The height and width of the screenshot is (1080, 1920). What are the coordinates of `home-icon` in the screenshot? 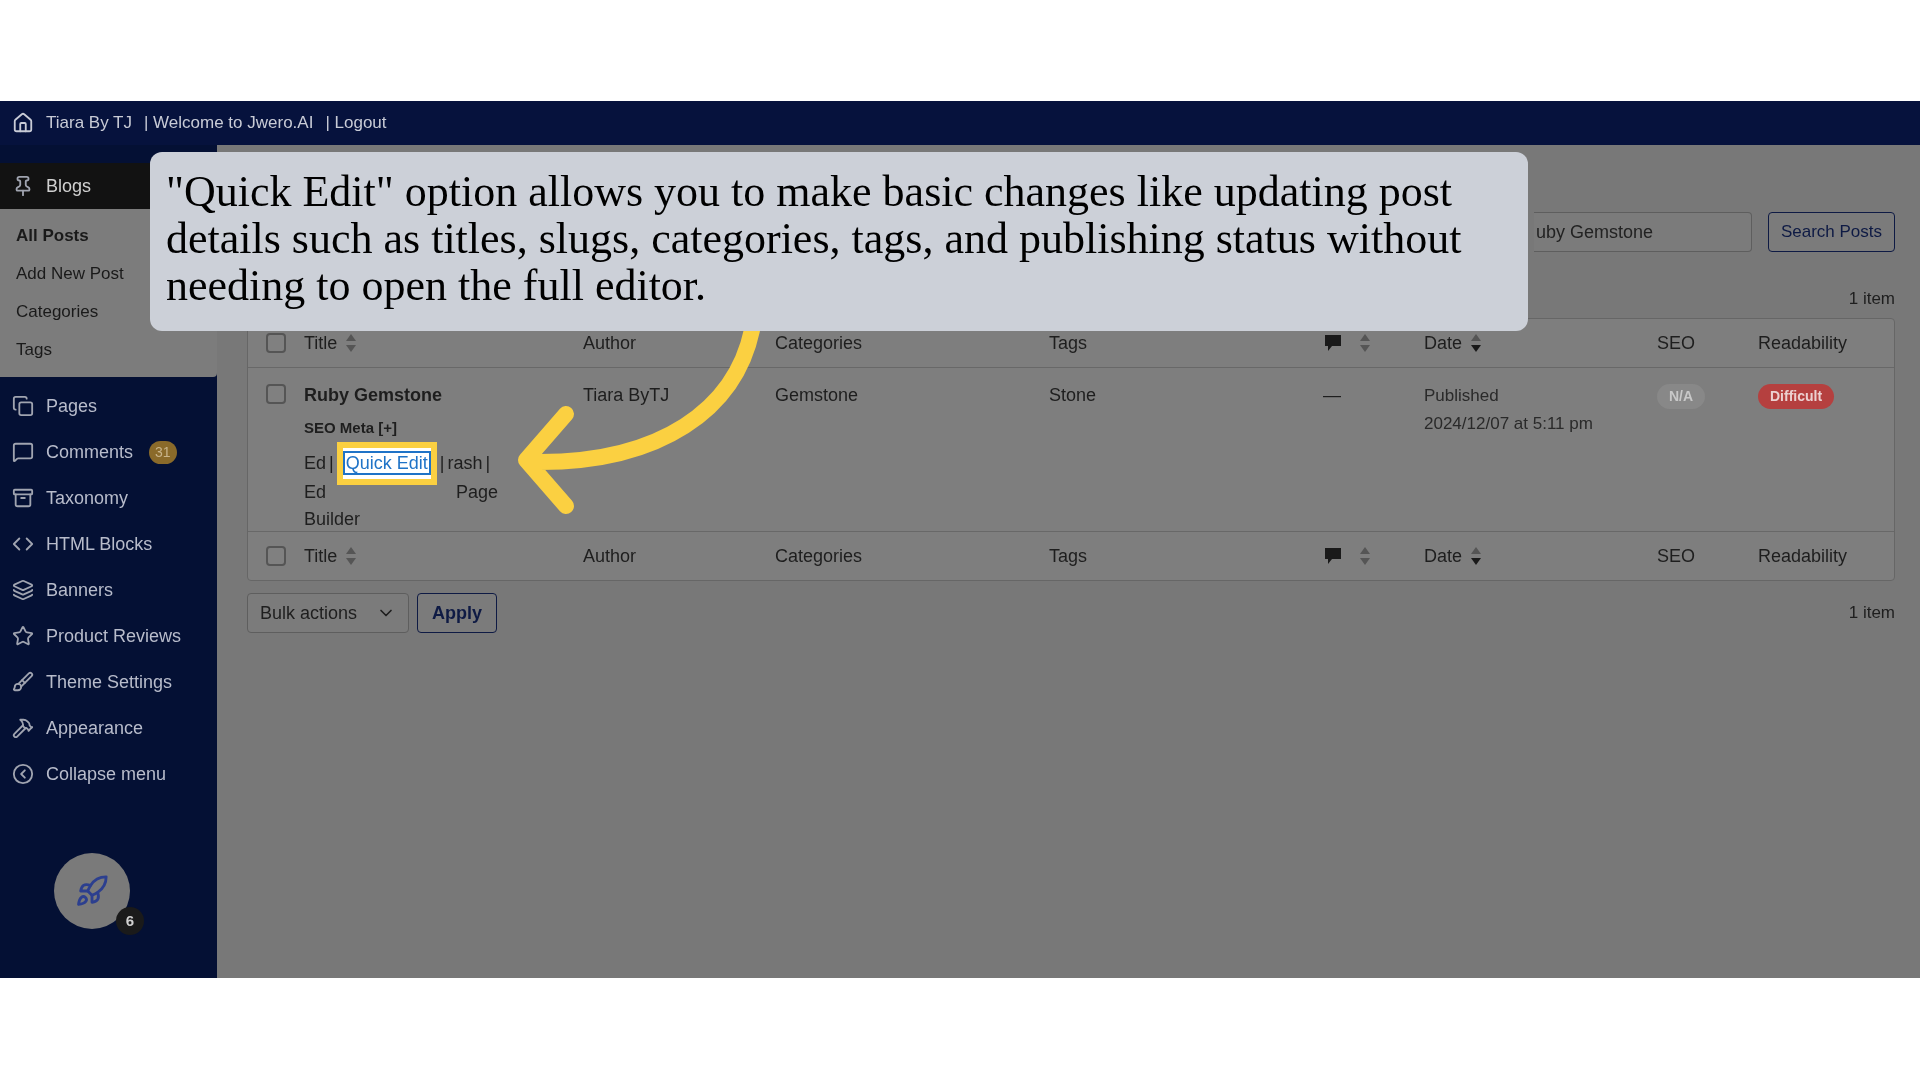 It's located at (23, 123).